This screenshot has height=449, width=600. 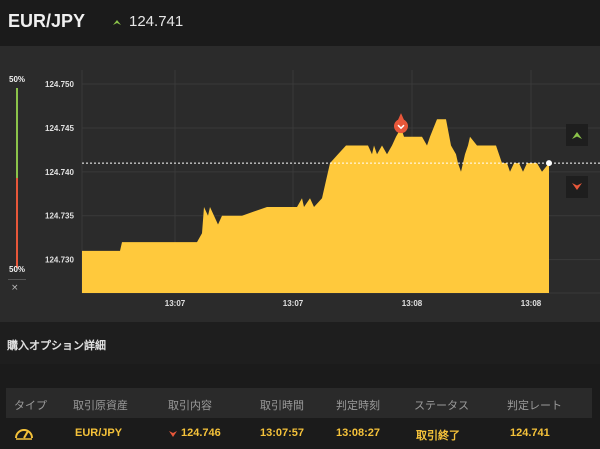 What do you see at coordinates (100, 405) in the screenshot?
I see `header-asset: 取引原資産` at bounding box center [100, 405].